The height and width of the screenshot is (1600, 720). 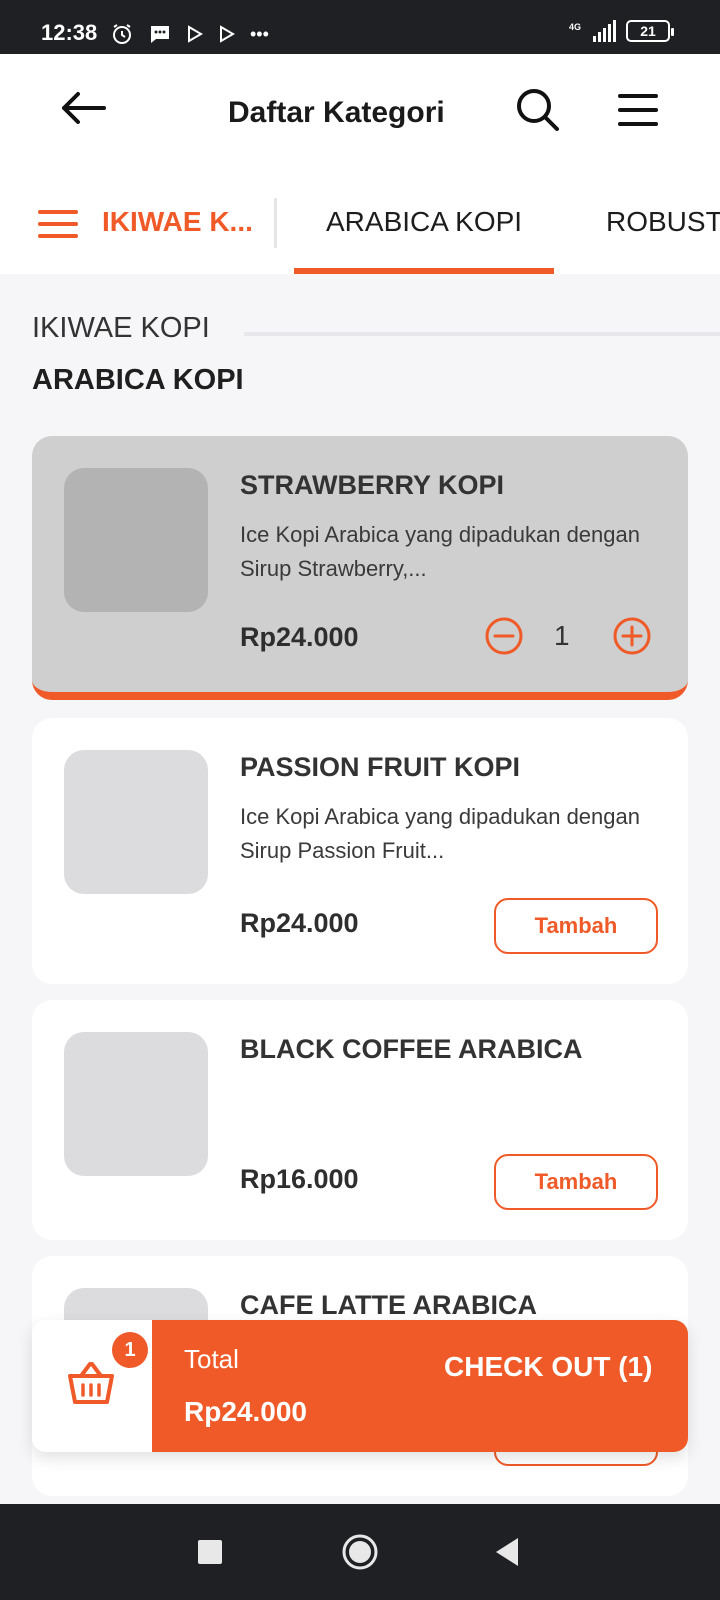 I want to click on menu-button, so click(x=638, y=110).